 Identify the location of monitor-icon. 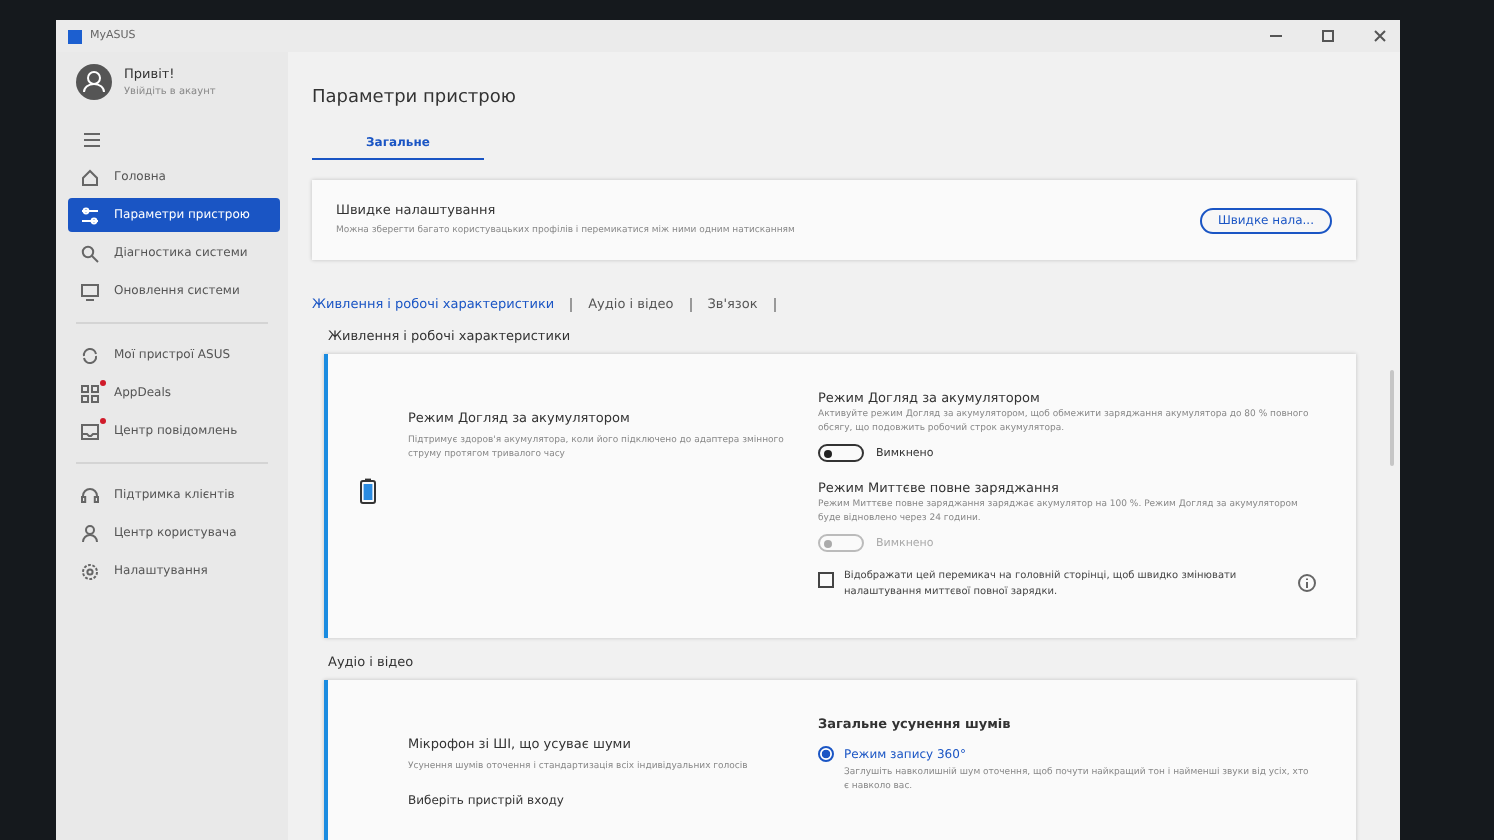
(90, 291).